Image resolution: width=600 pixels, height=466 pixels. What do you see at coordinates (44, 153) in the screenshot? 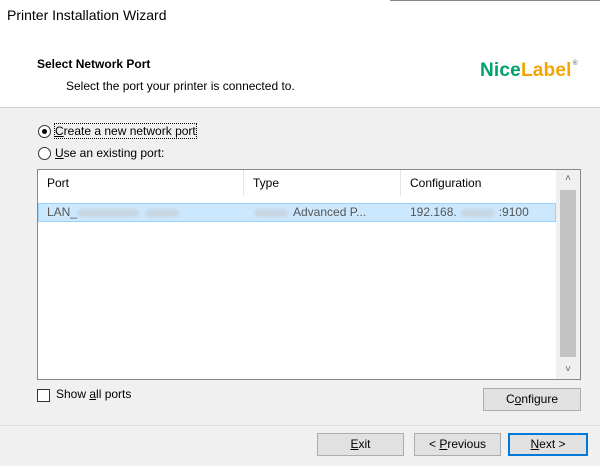
I see `radio-unselected-indicator` at bounding box center [44, 153].